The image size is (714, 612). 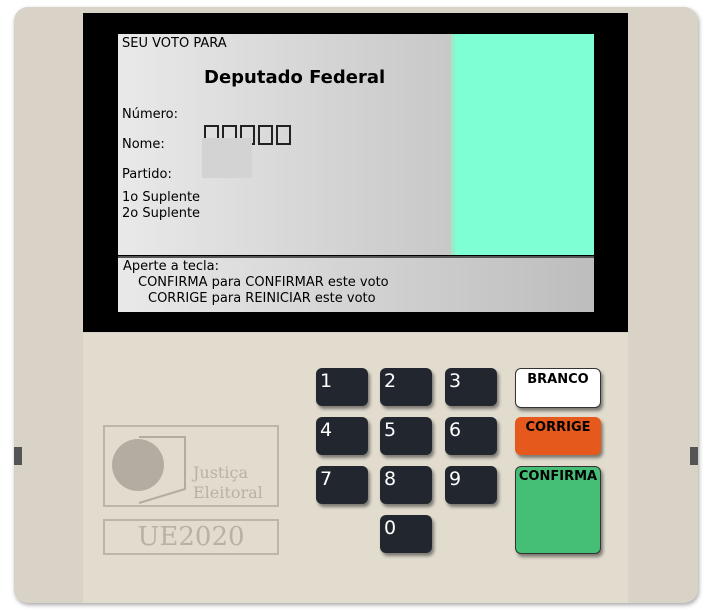 I want to click on substitute1-label: 1o Suplente, so click(x=161, y=197).